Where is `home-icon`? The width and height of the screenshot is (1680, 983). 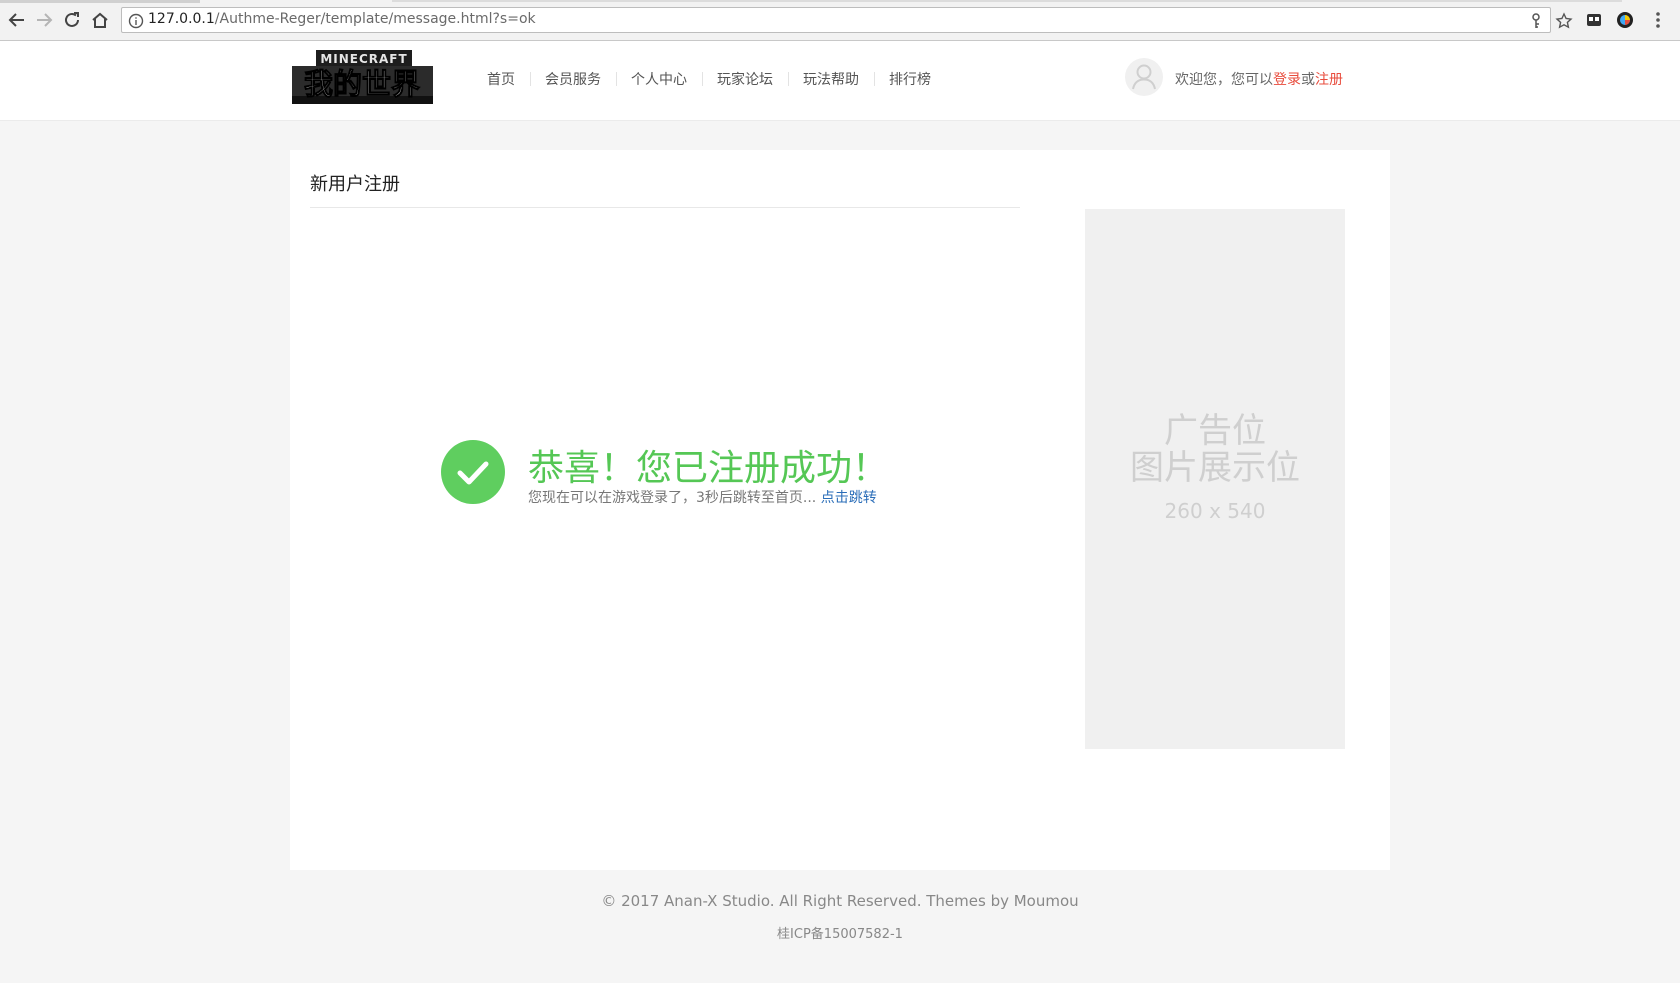 home-icon is located at coordinates (100, 20).